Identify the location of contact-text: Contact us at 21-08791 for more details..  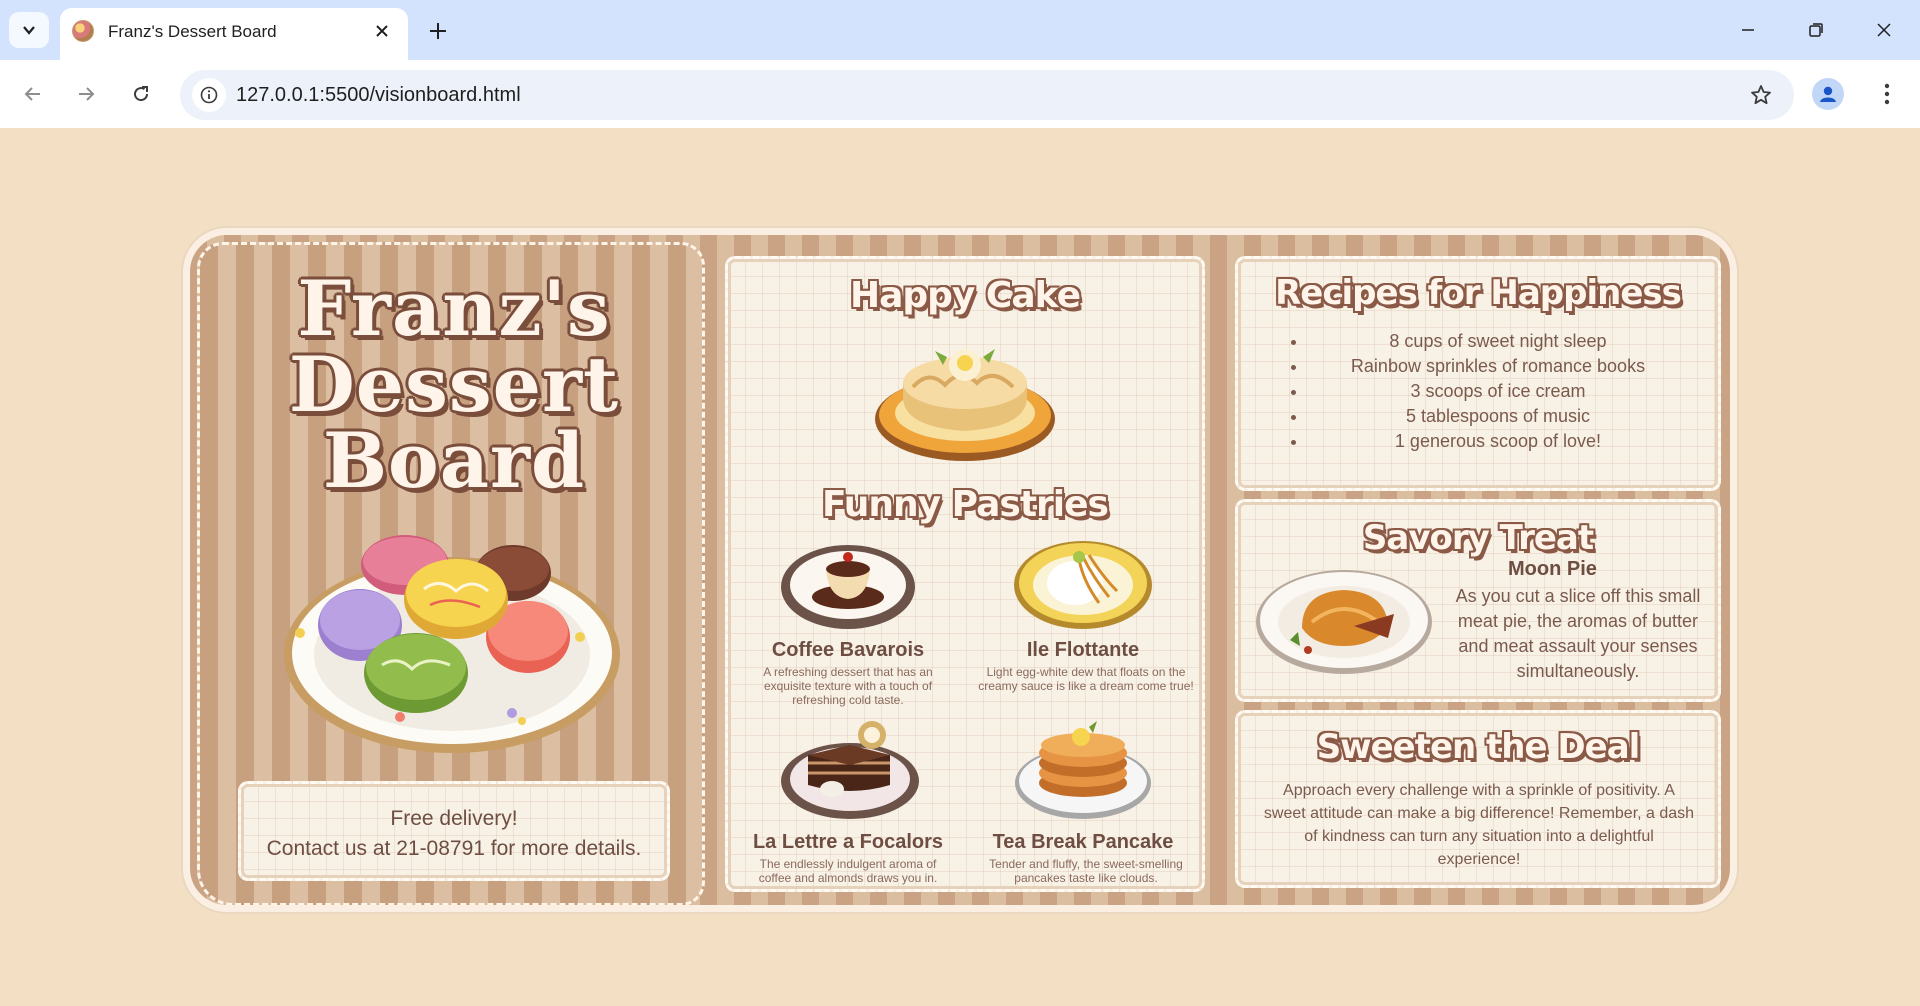
(454, 848).